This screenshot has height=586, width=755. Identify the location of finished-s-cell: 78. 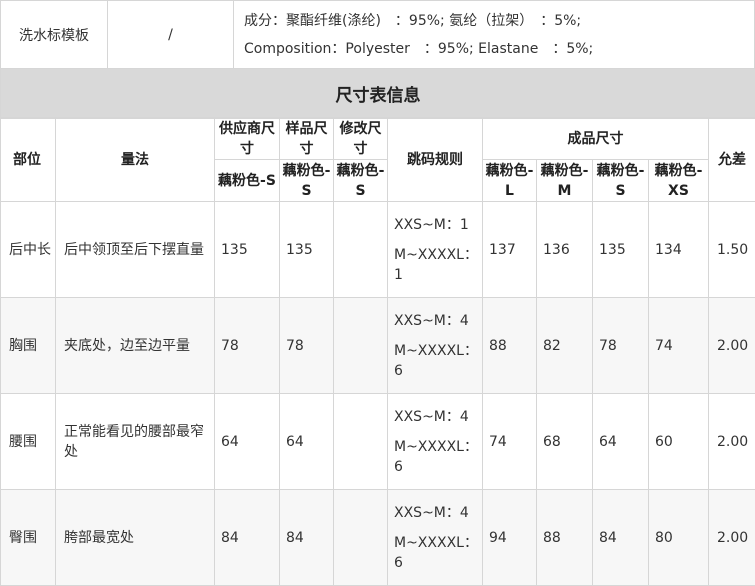
(621, 346).